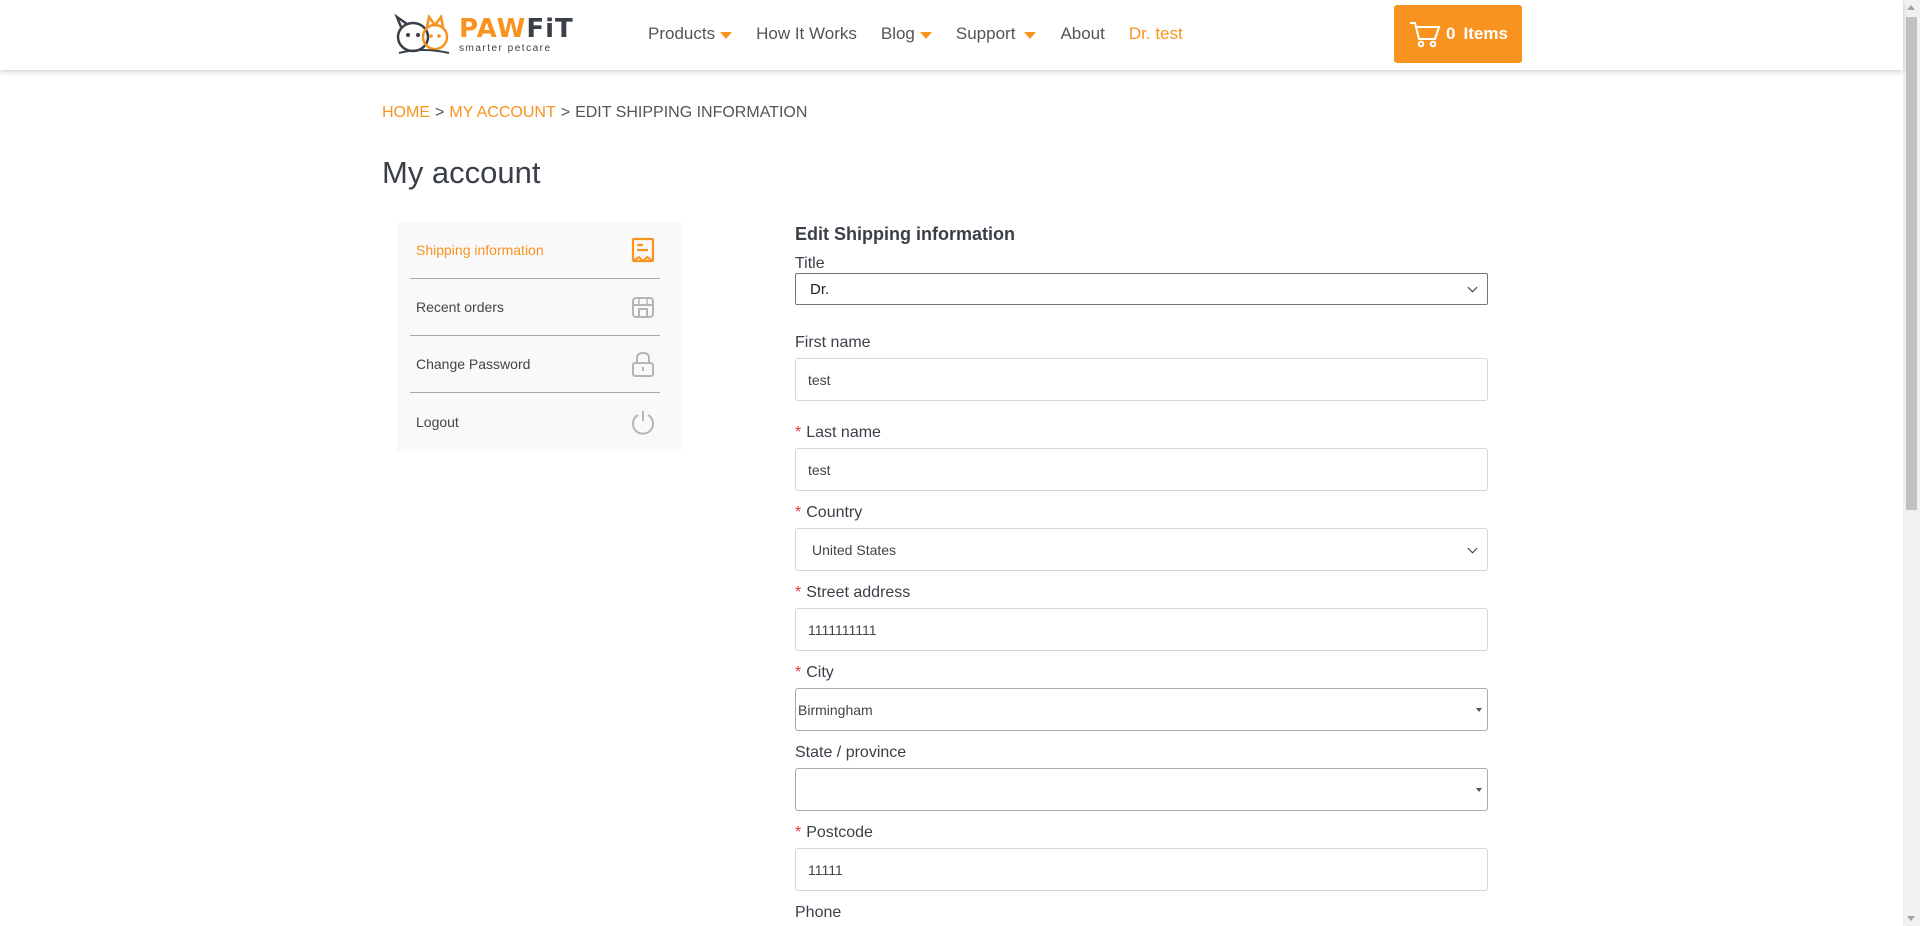 This screenshot has width=1920, height=926. What do you see at coordinates (535, 364) in the screenshot?
I see `sidebar-item-change-password: Change Password` at bounding box center [535, 364].